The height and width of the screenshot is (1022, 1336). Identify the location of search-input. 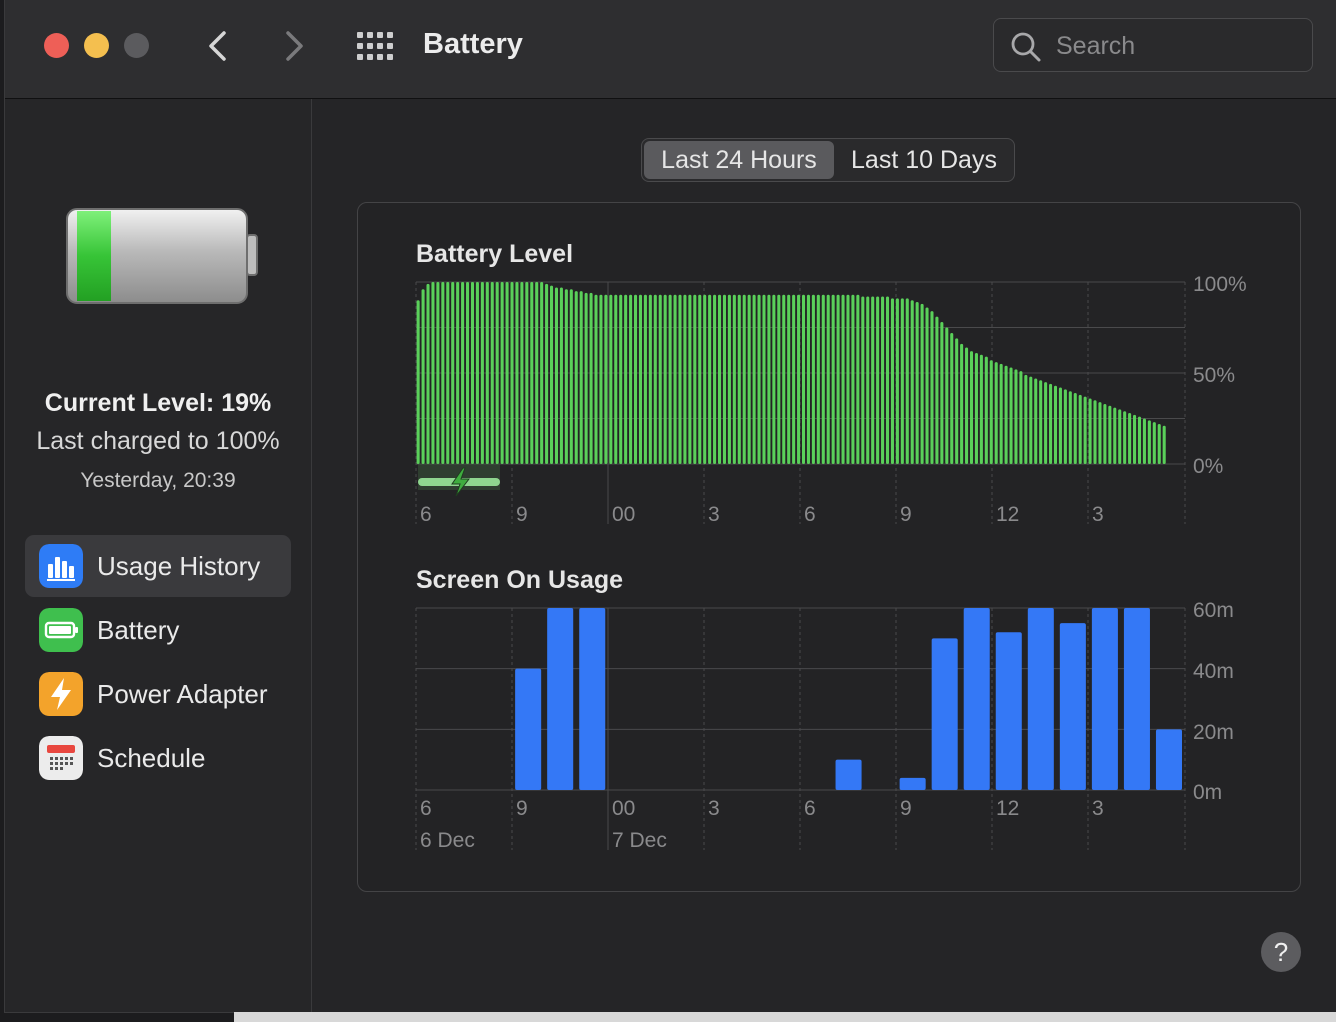
(1176, 46).